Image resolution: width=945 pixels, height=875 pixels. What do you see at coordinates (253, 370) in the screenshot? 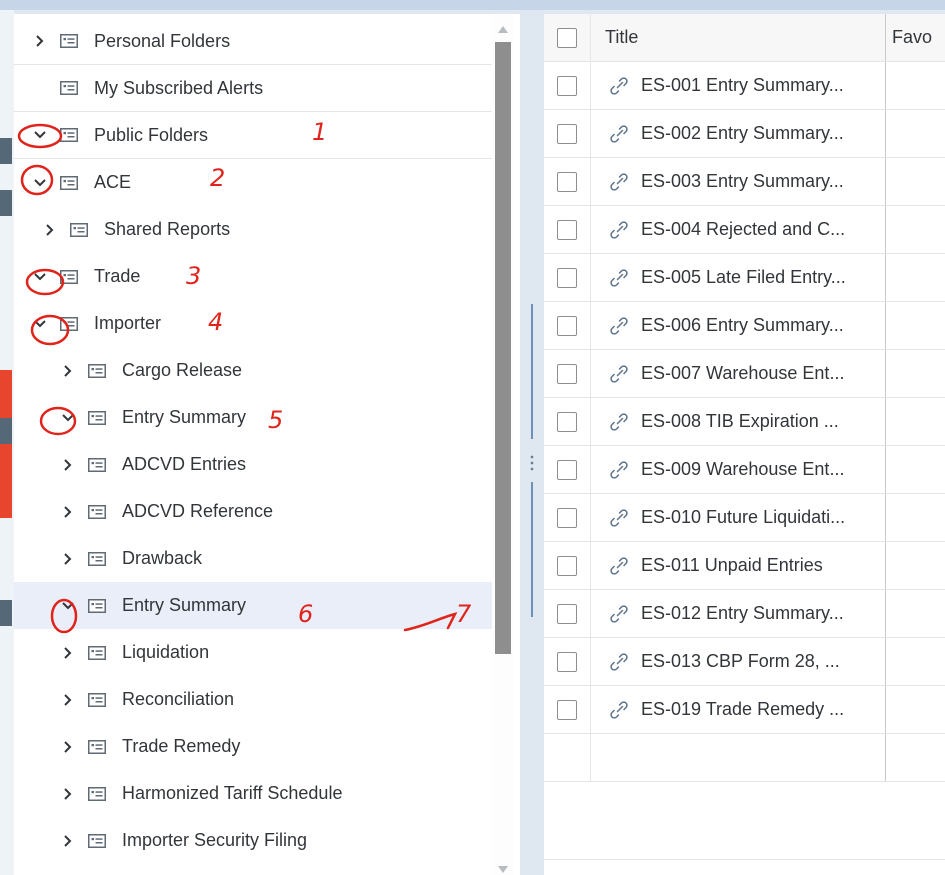
I see `tree-item: Cargo Release` at bounding box center [253, 370].